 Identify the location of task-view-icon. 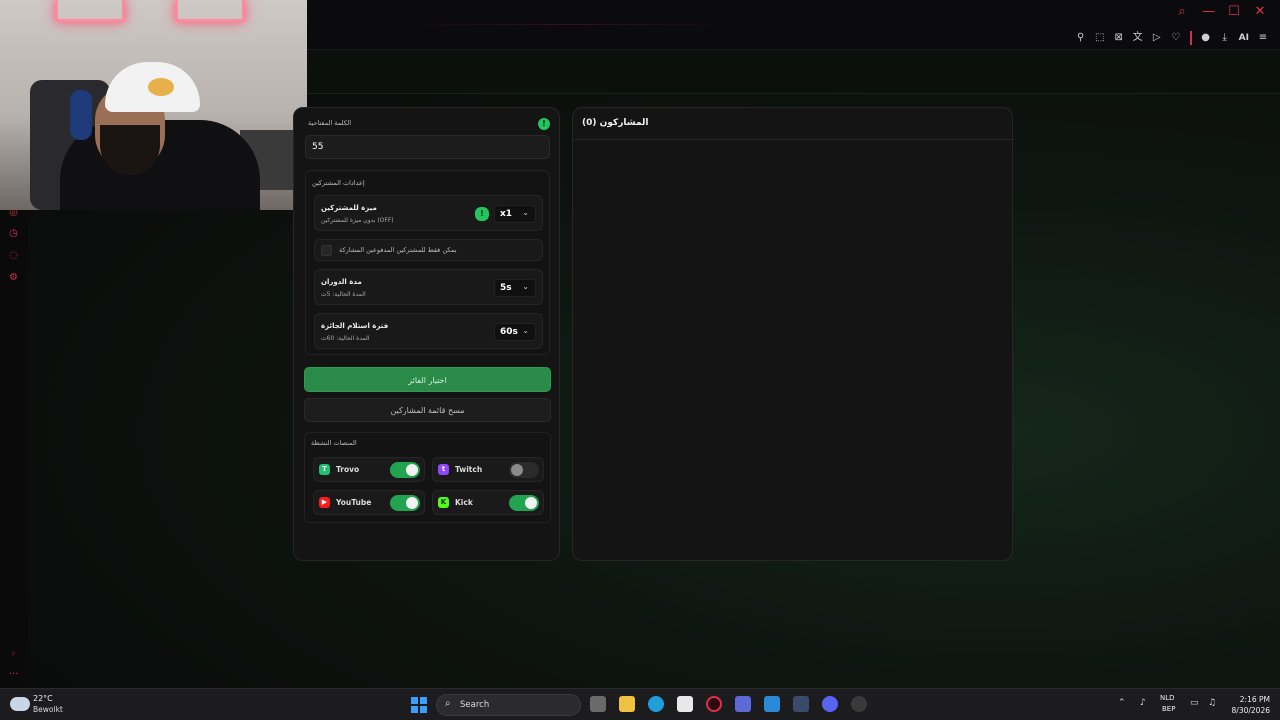
(598, 704).